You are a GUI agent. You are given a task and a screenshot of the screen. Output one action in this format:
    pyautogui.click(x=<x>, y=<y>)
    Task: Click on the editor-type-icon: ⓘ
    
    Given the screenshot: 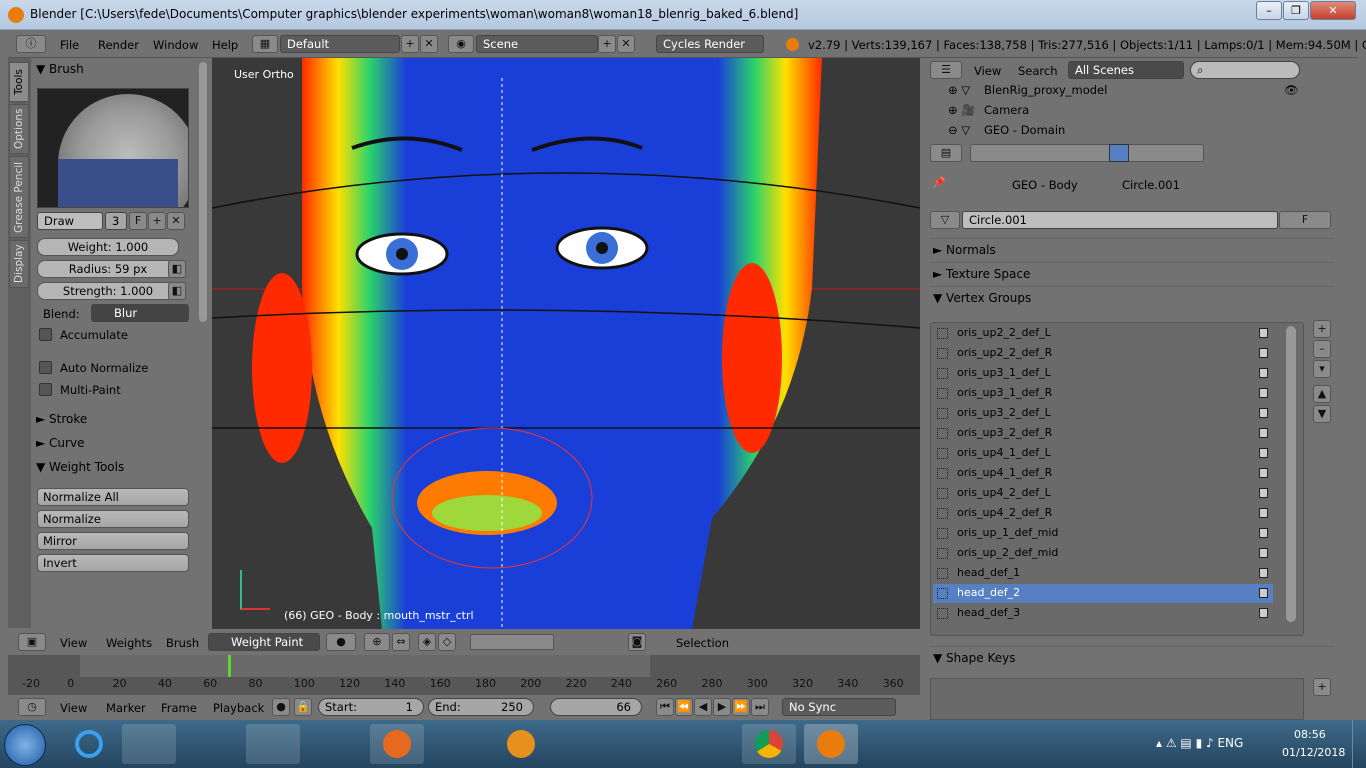 What is the action you would take?
    pyautogui.click(x=31, y=44)
    